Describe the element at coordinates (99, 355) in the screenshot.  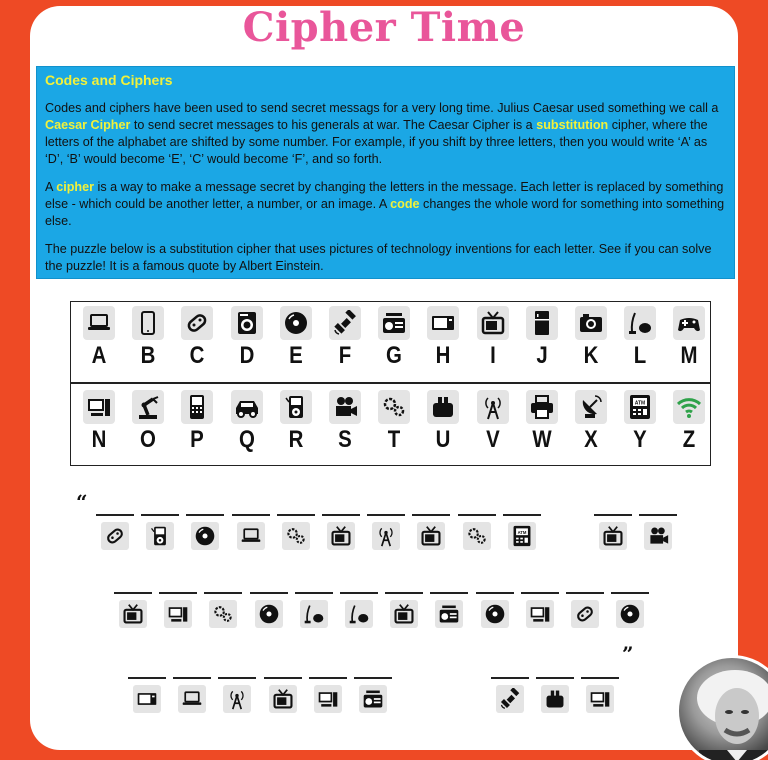
I see `key-letter: A` at that location.